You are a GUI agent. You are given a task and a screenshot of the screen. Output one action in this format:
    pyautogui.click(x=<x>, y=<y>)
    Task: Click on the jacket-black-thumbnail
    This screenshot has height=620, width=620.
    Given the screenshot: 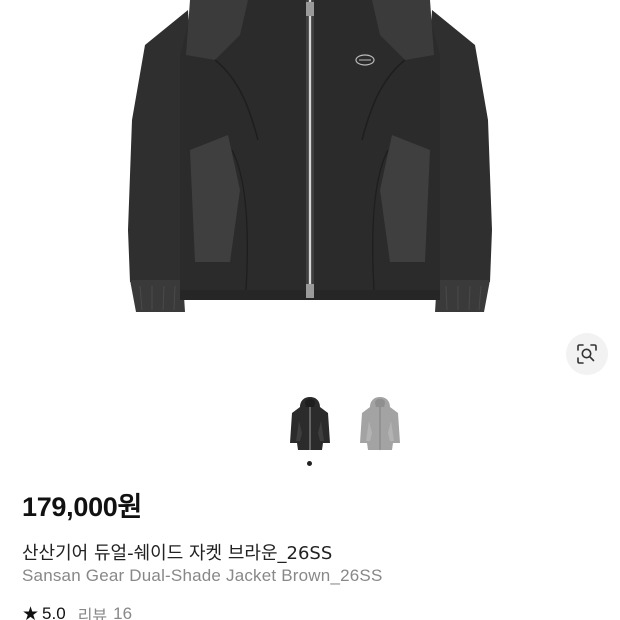 What is the action you would take?
    pyautogui.click(x=310, y=423)
    